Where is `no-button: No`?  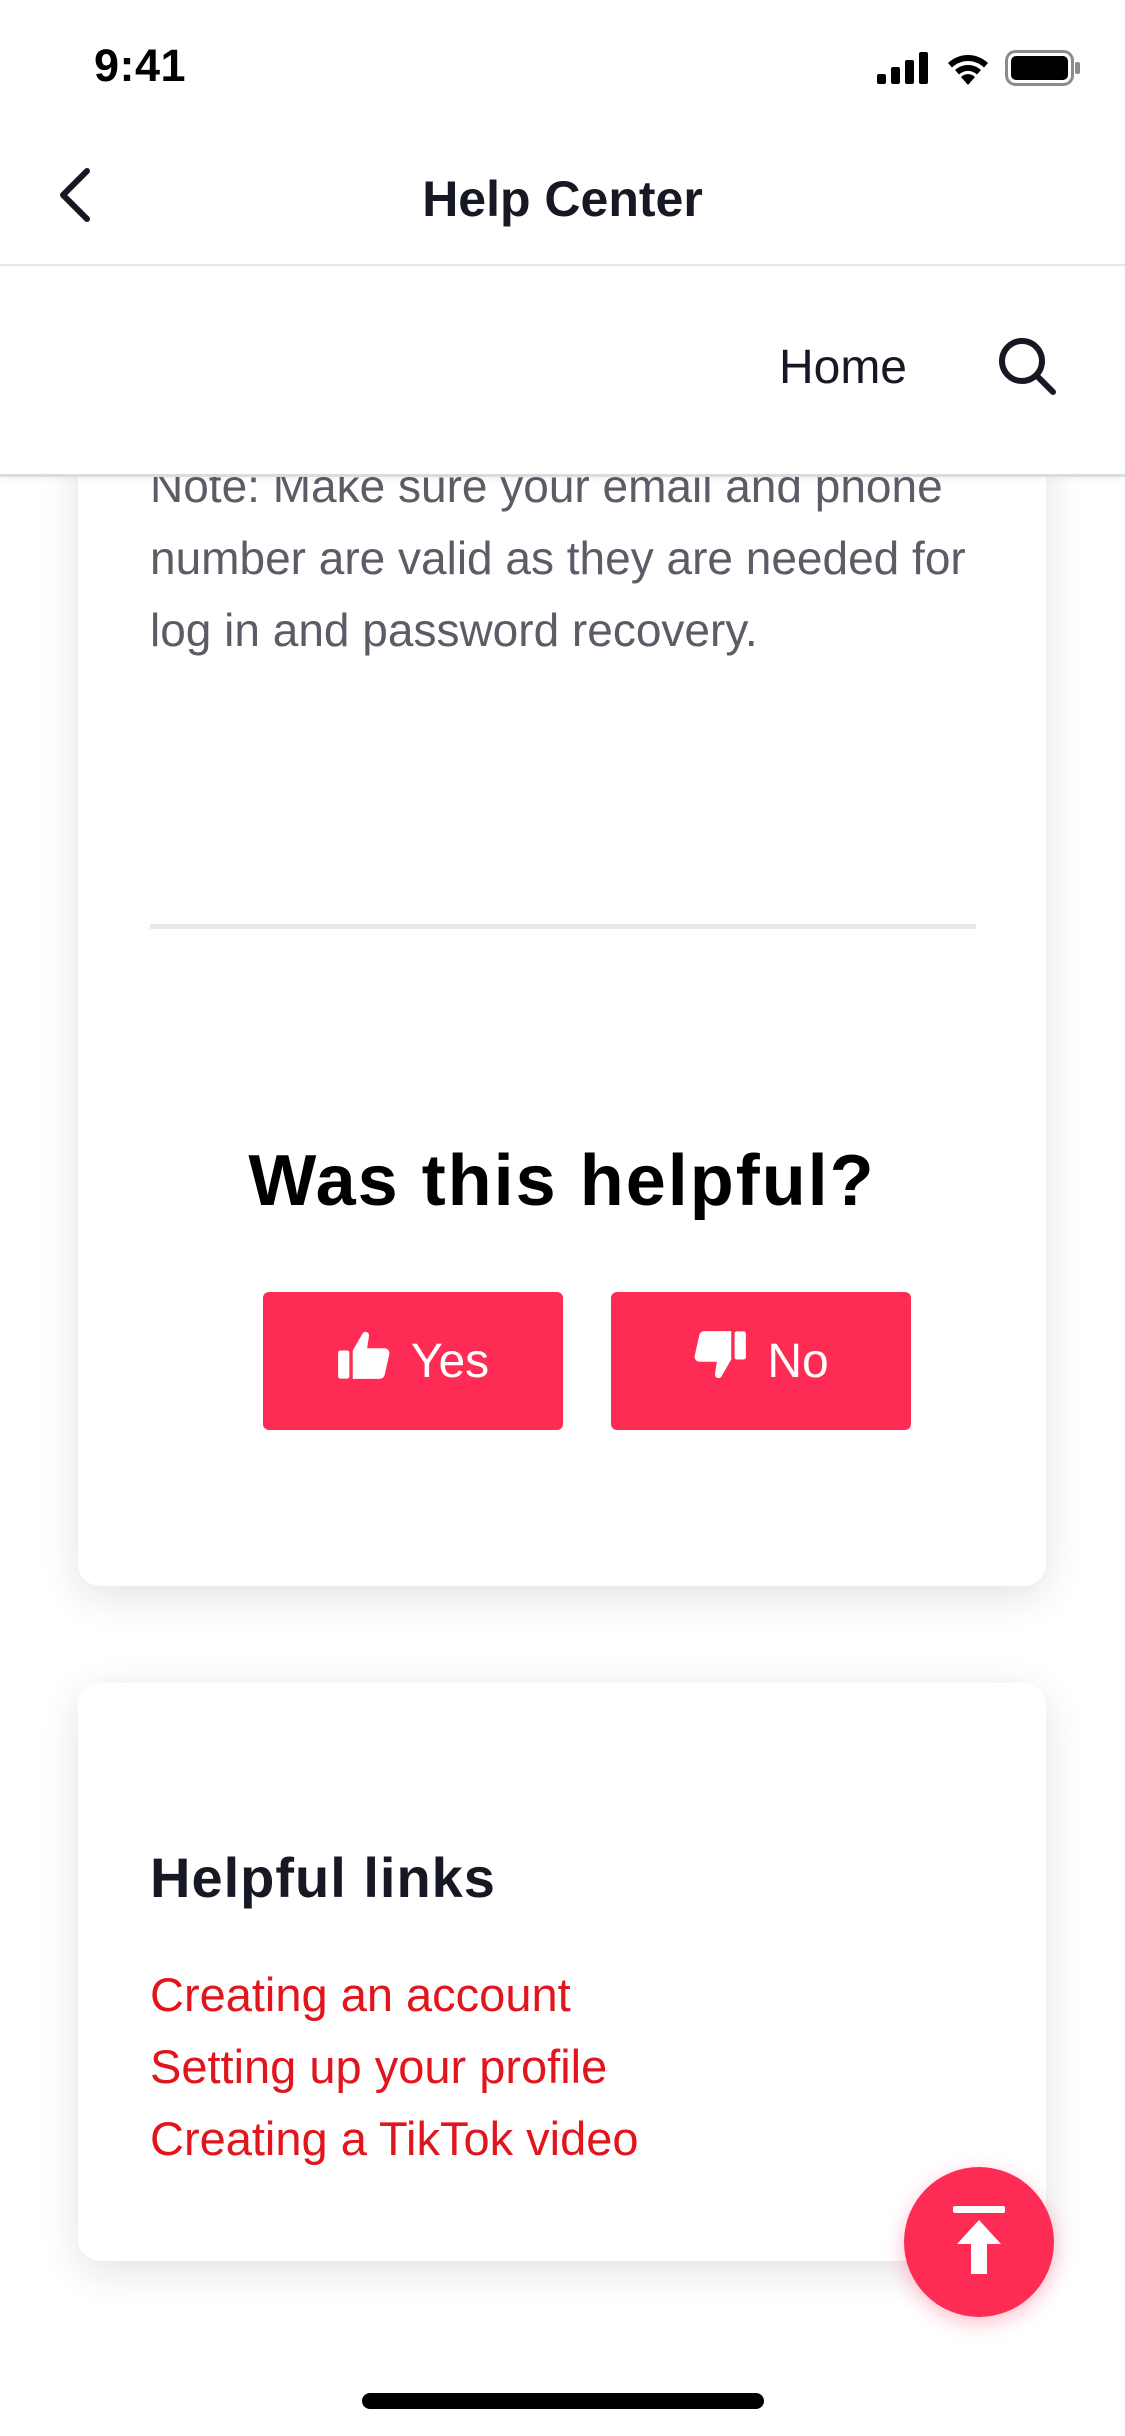 no-button: No is located at coordinates (761, 1361).